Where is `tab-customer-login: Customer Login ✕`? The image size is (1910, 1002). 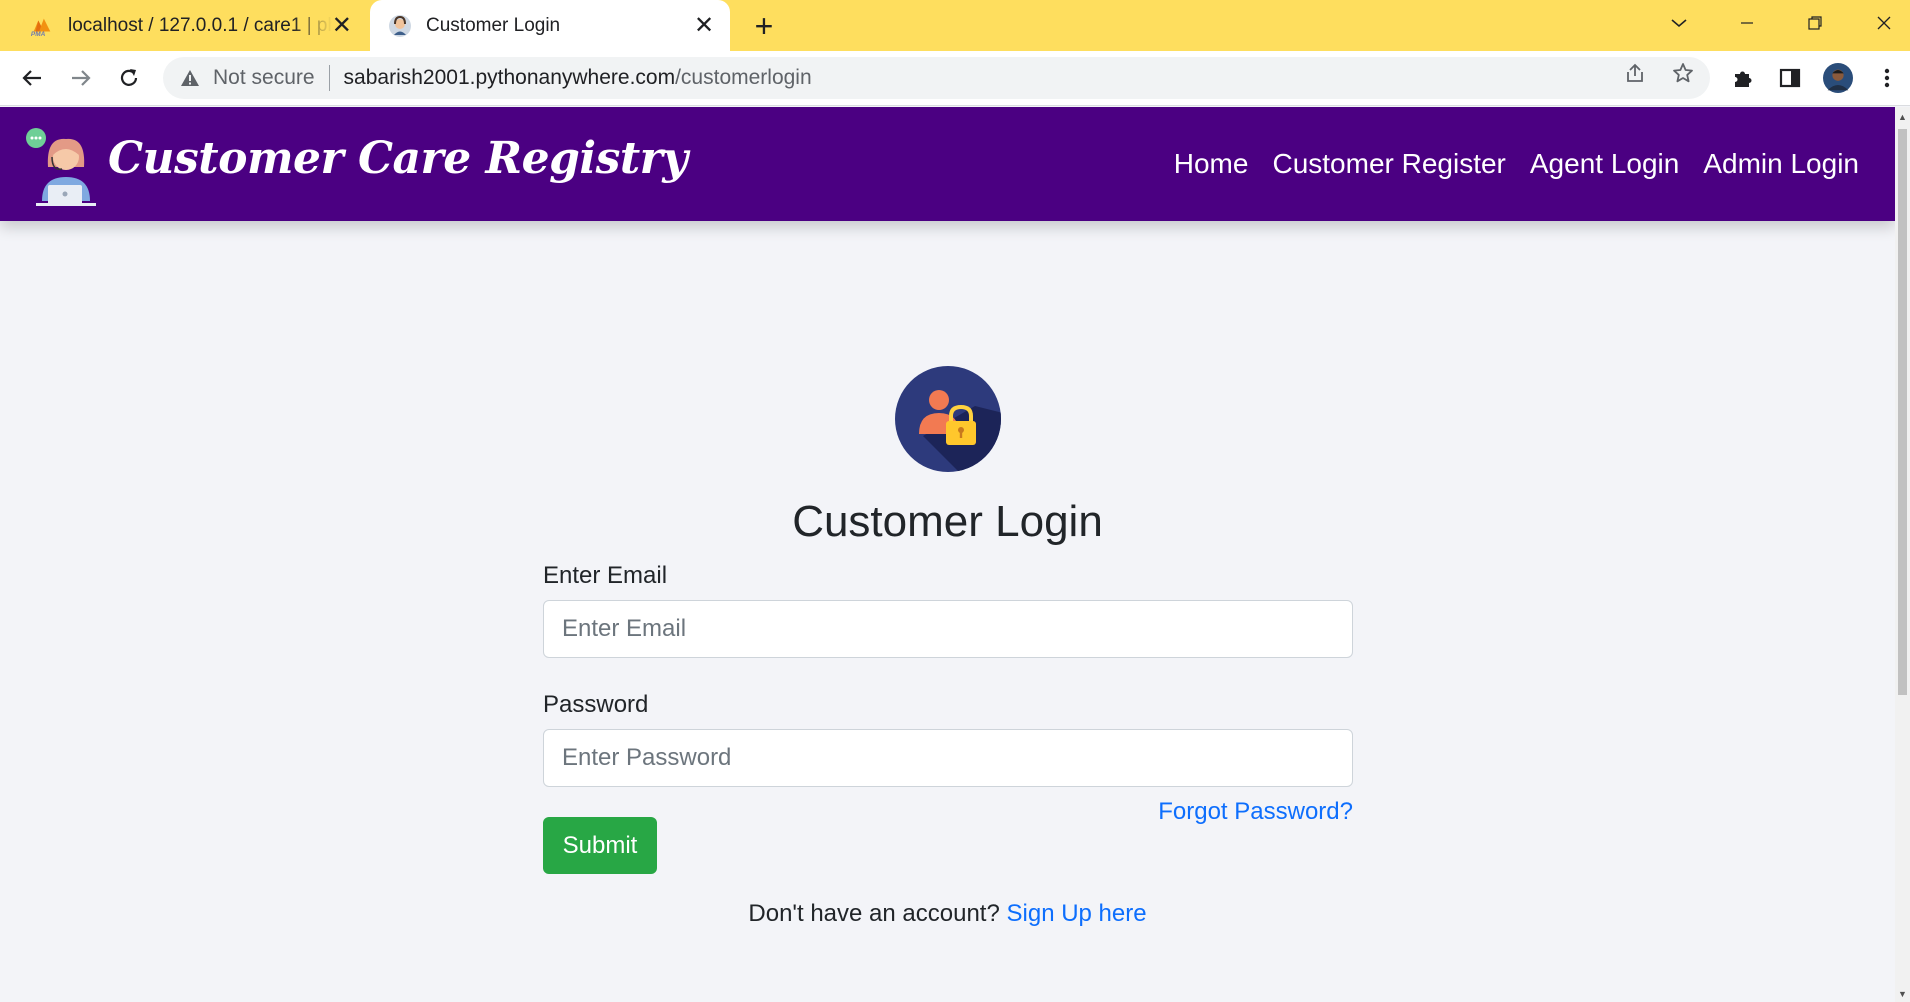
tab-customer-login: Customer Login ✕ is located at coordinates (550, 25).